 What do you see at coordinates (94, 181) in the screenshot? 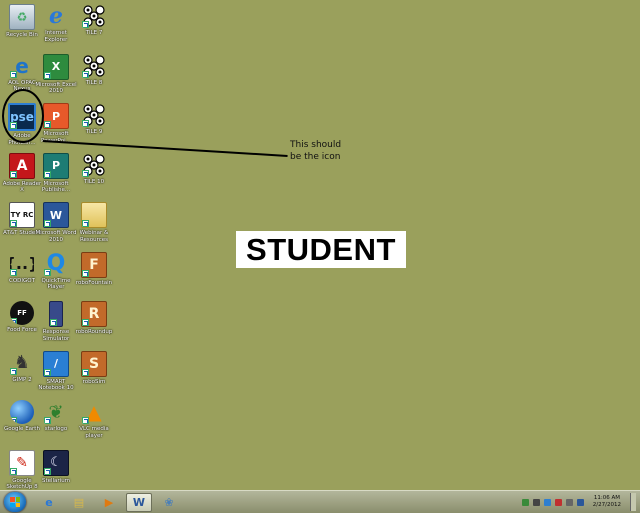
I see `desktop-icon-label: TILE 10` at bounding box center [94, 181].